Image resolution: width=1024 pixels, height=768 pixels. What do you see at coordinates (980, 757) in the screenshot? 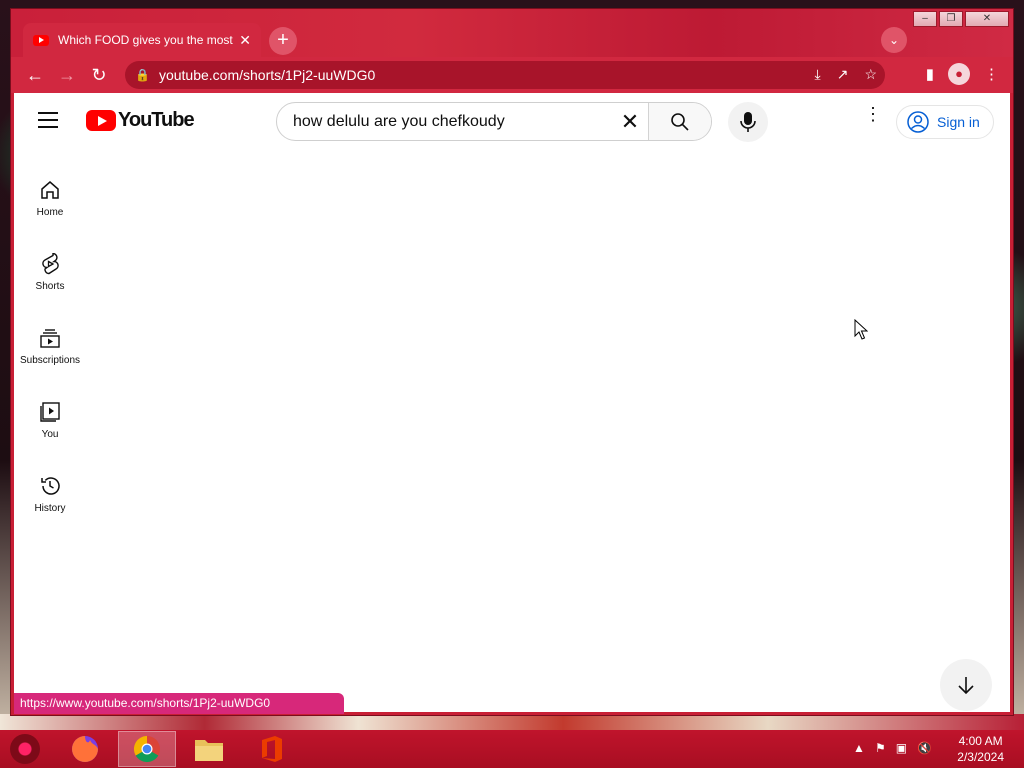
I see `clock-date: 2/3/2024` at bounding box center [980, 757].